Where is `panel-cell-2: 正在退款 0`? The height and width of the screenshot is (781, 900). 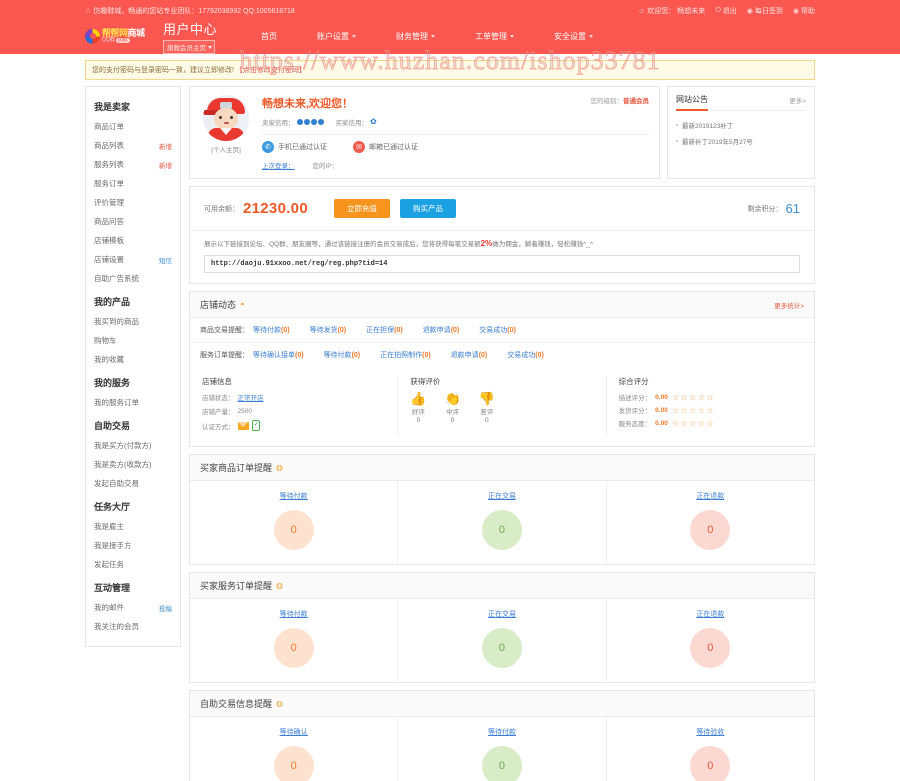
panel-cell-2: 正在退款 0 is located at coordinates (709, 640).